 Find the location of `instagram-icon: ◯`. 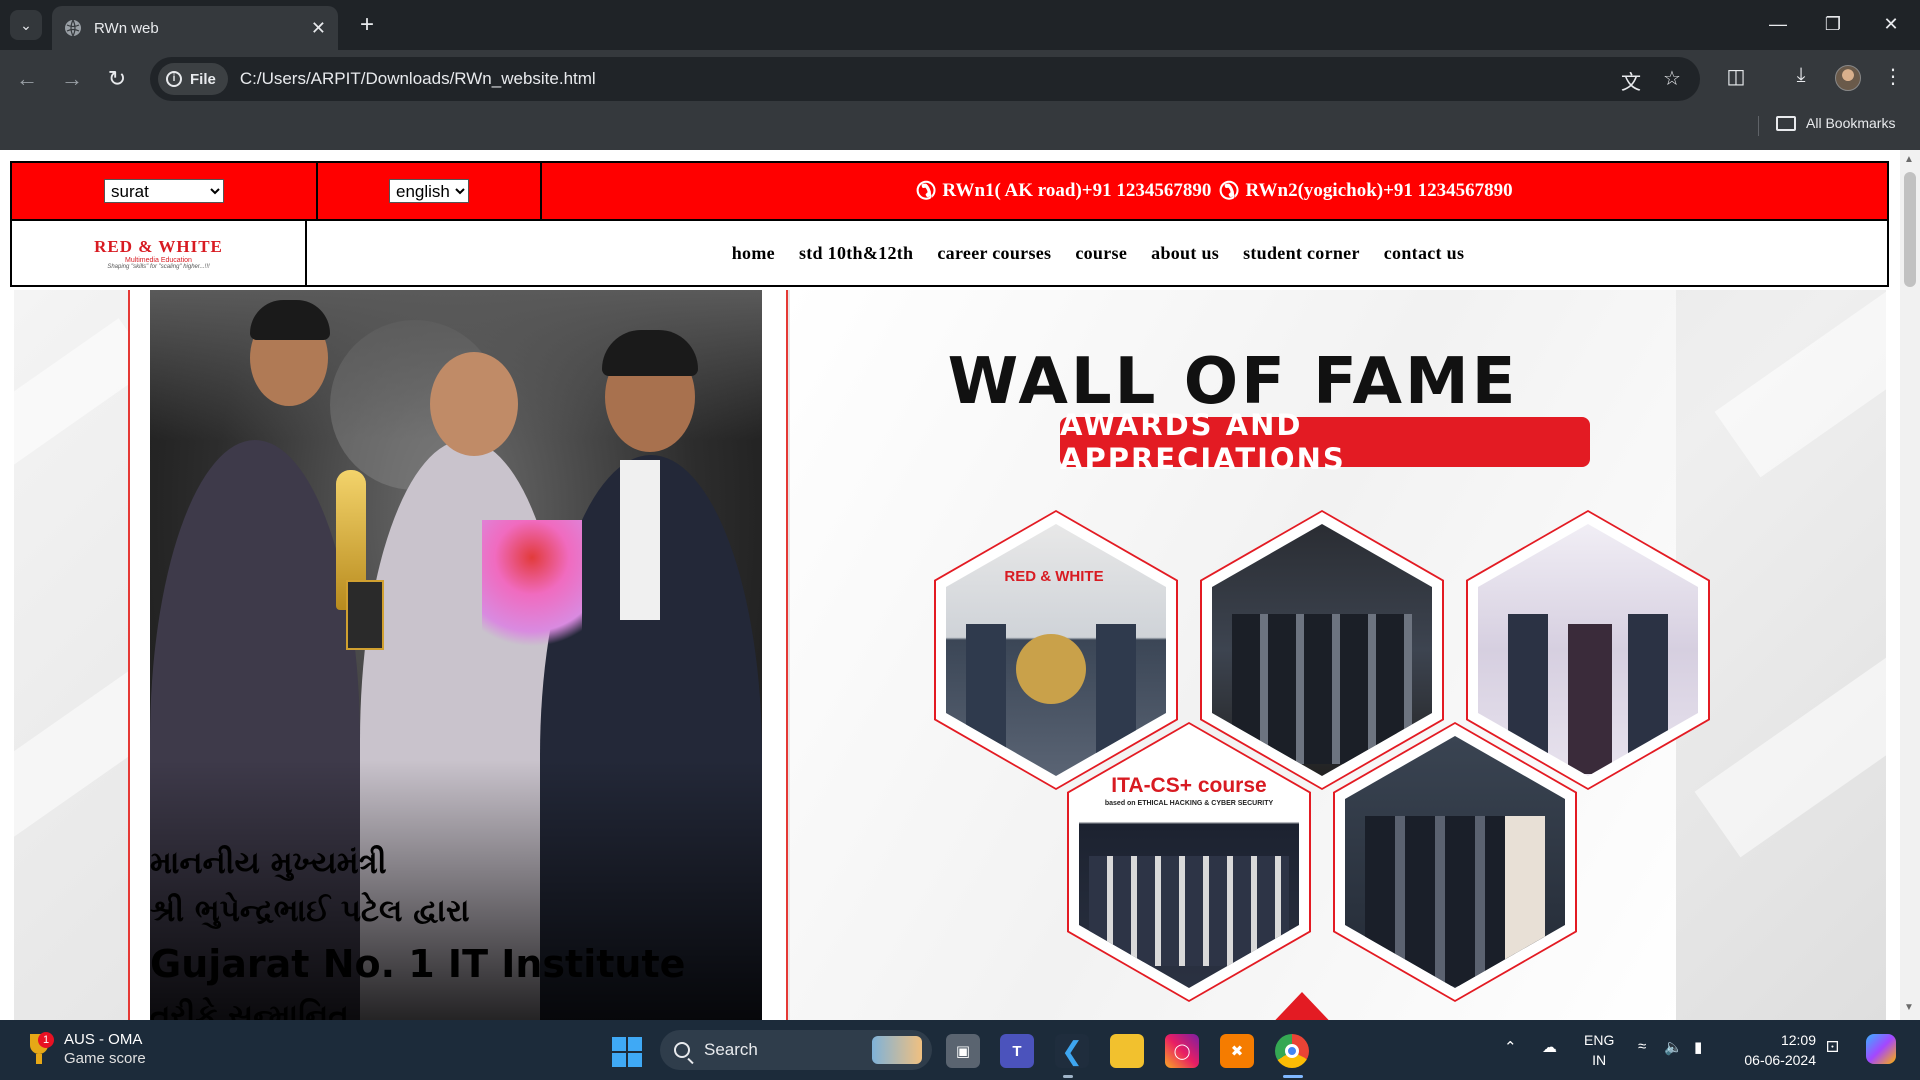

instagram-icon: ◯ is located at coordinates (1182, 1051).